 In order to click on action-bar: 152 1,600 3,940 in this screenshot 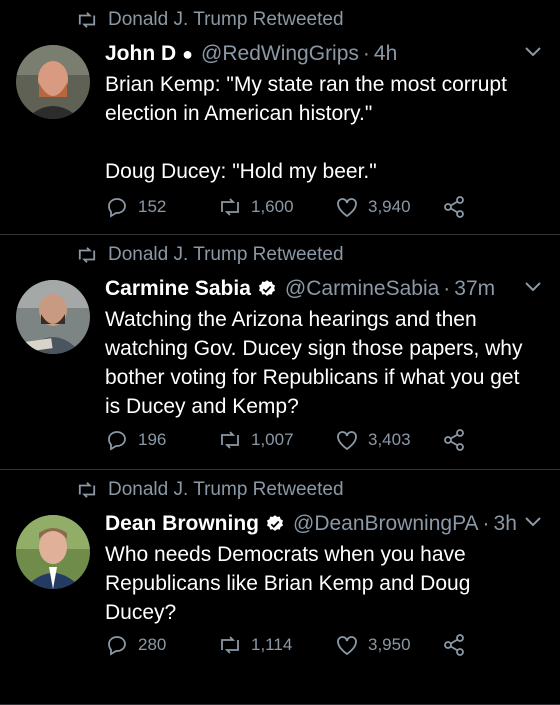, I will do `click(290, 207)`.